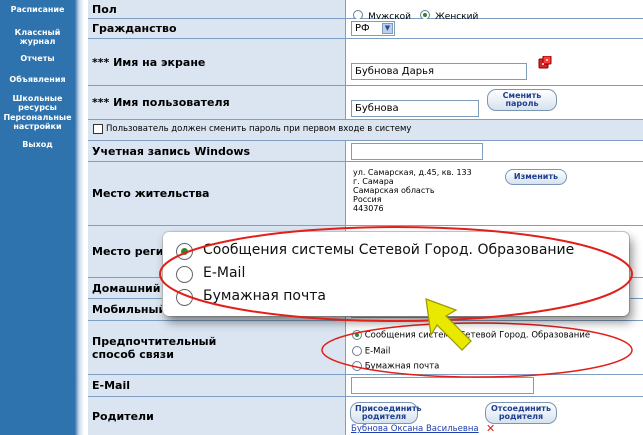  What do you see at coordinates (367, 199) in the screenshot?
I see `address-country: Россия` at bounding box center [367, 199].